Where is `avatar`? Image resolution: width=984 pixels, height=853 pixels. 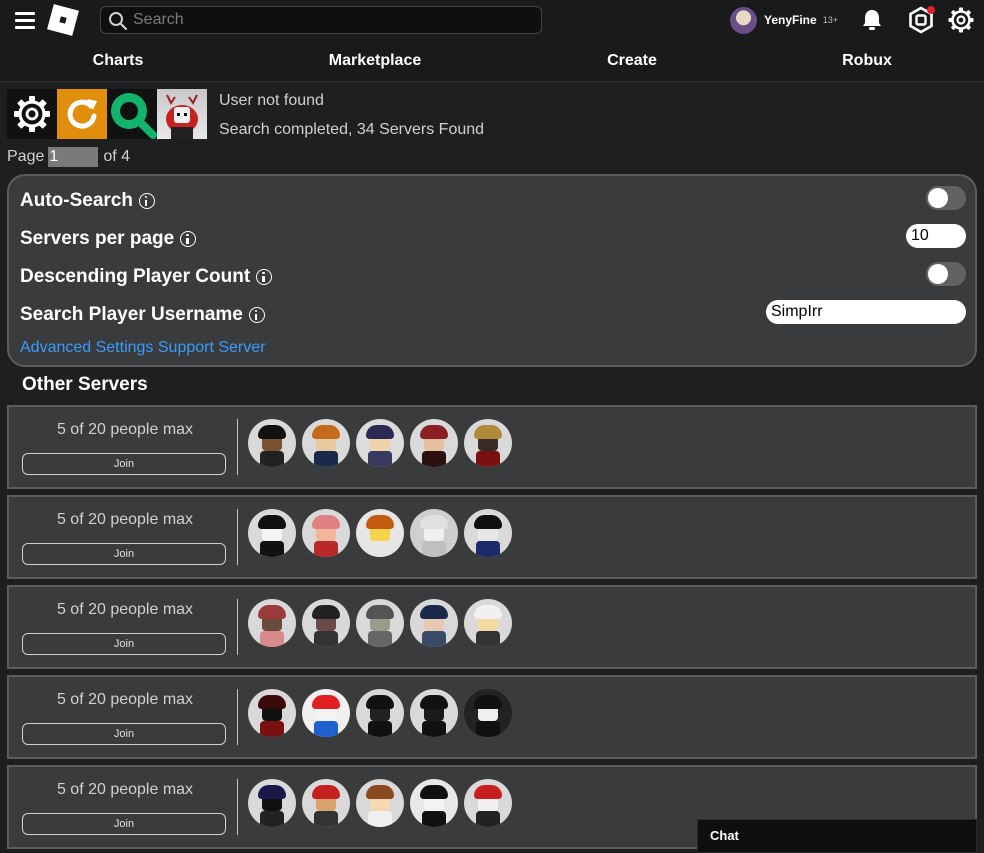 avatar is located at coordinates (743, 20).